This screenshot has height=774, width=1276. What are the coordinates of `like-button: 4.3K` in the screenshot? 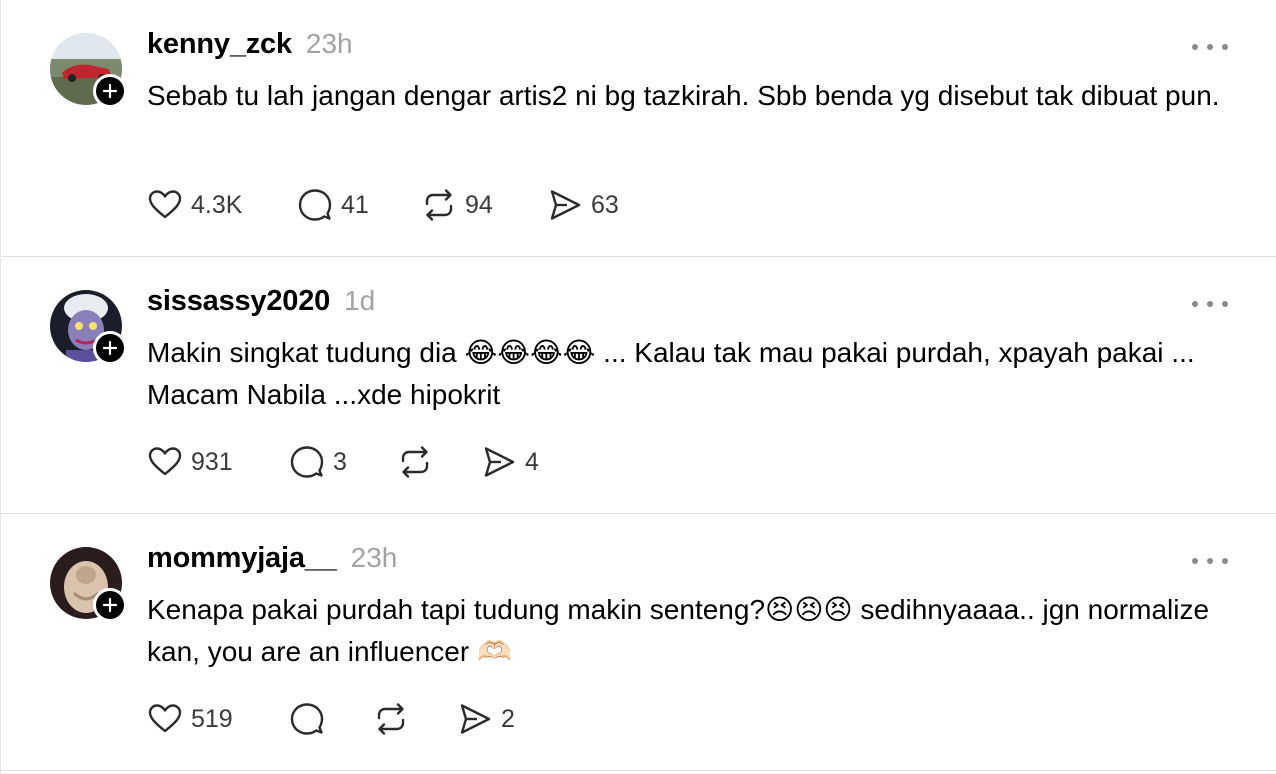 It's located at (194, 205).